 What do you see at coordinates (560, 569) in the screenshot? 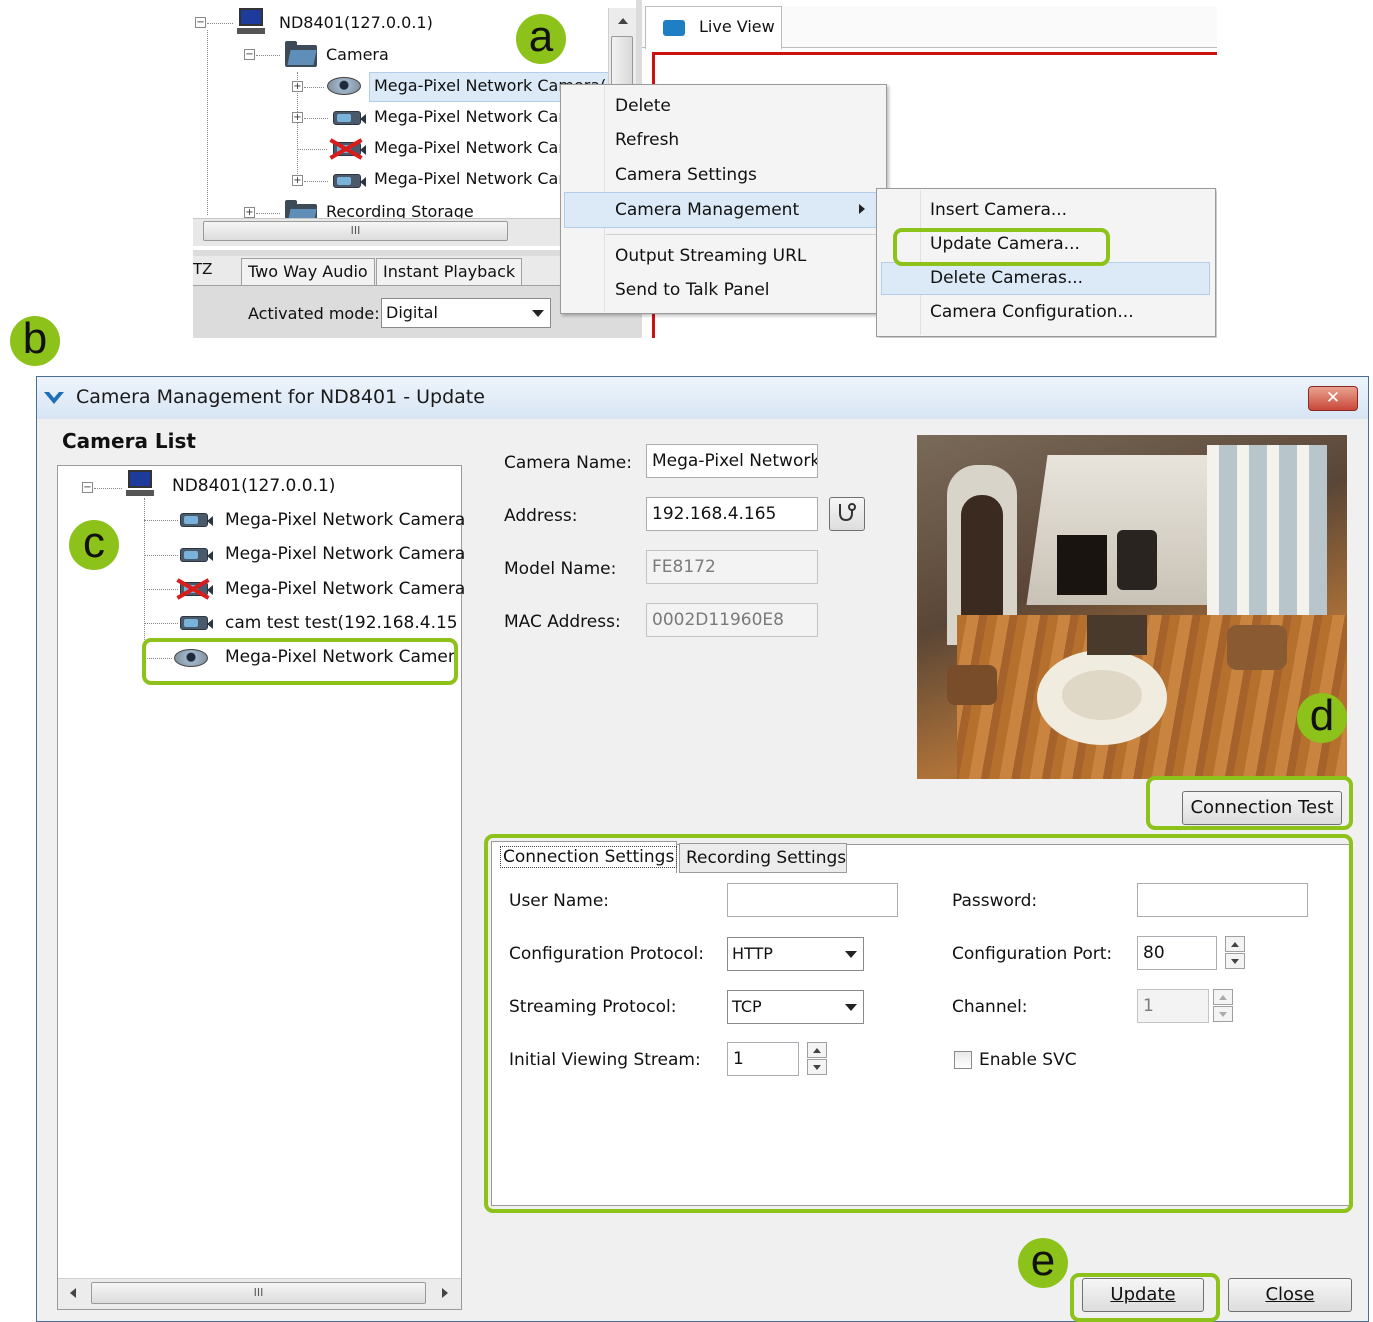
I see `model-name-label: Model Name:` at bounding box center [560, 569].